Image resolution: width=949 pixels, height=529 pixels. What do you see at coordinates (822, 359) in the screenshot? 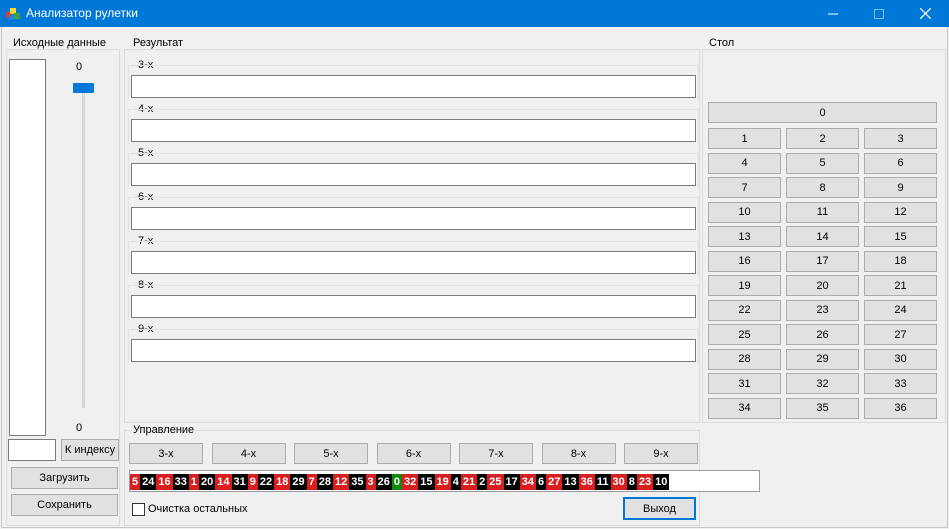
I see `table-number-29: 29` at bounding box center [822, 359].